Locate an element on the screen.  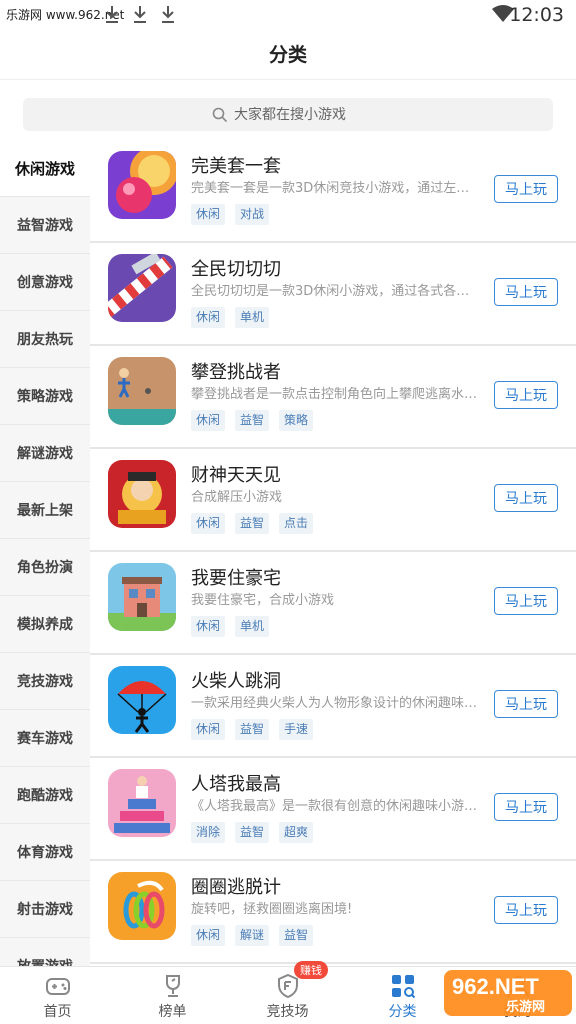
nav-rankings: 榜单 is located at coordinates (172, 995).